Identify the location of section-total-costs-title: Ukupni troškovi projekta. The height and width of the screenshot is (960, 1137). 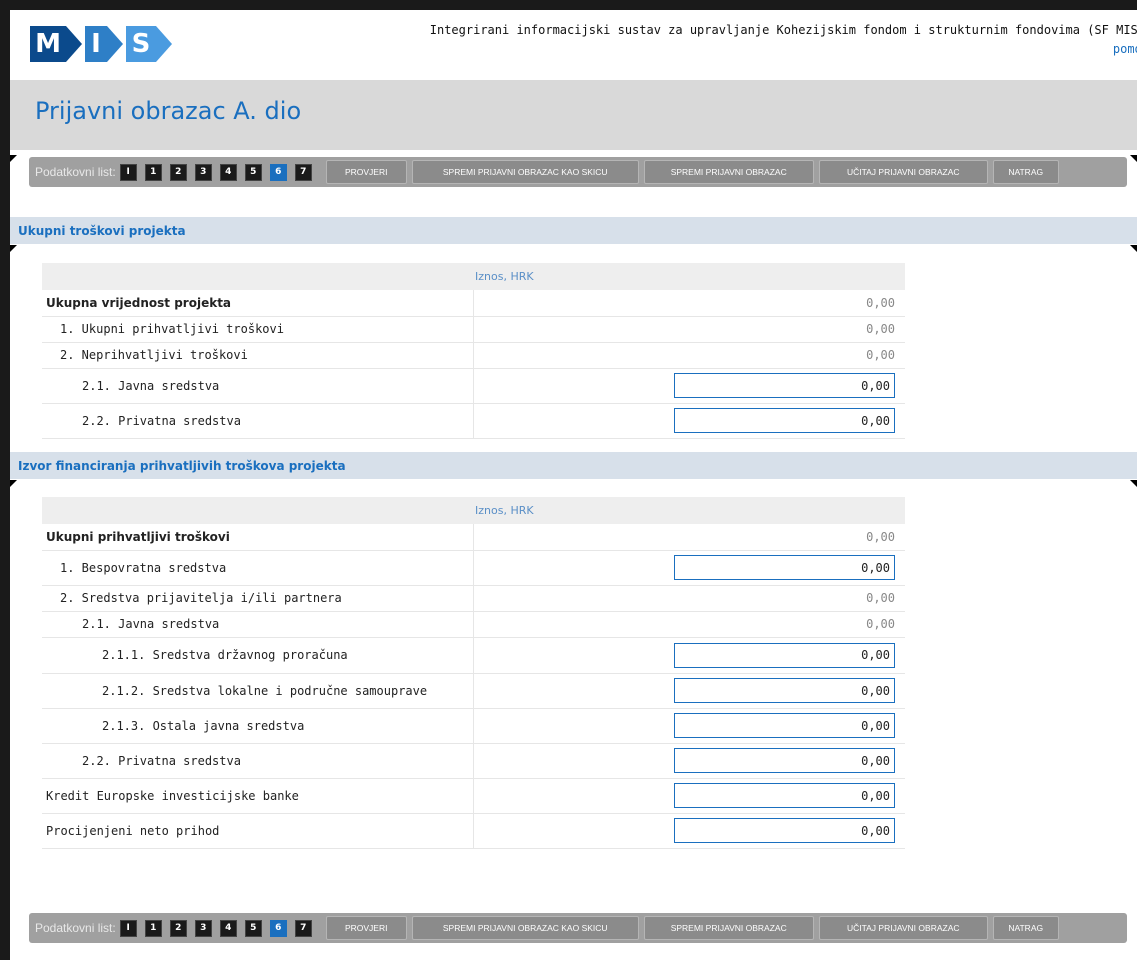
(573, 230).